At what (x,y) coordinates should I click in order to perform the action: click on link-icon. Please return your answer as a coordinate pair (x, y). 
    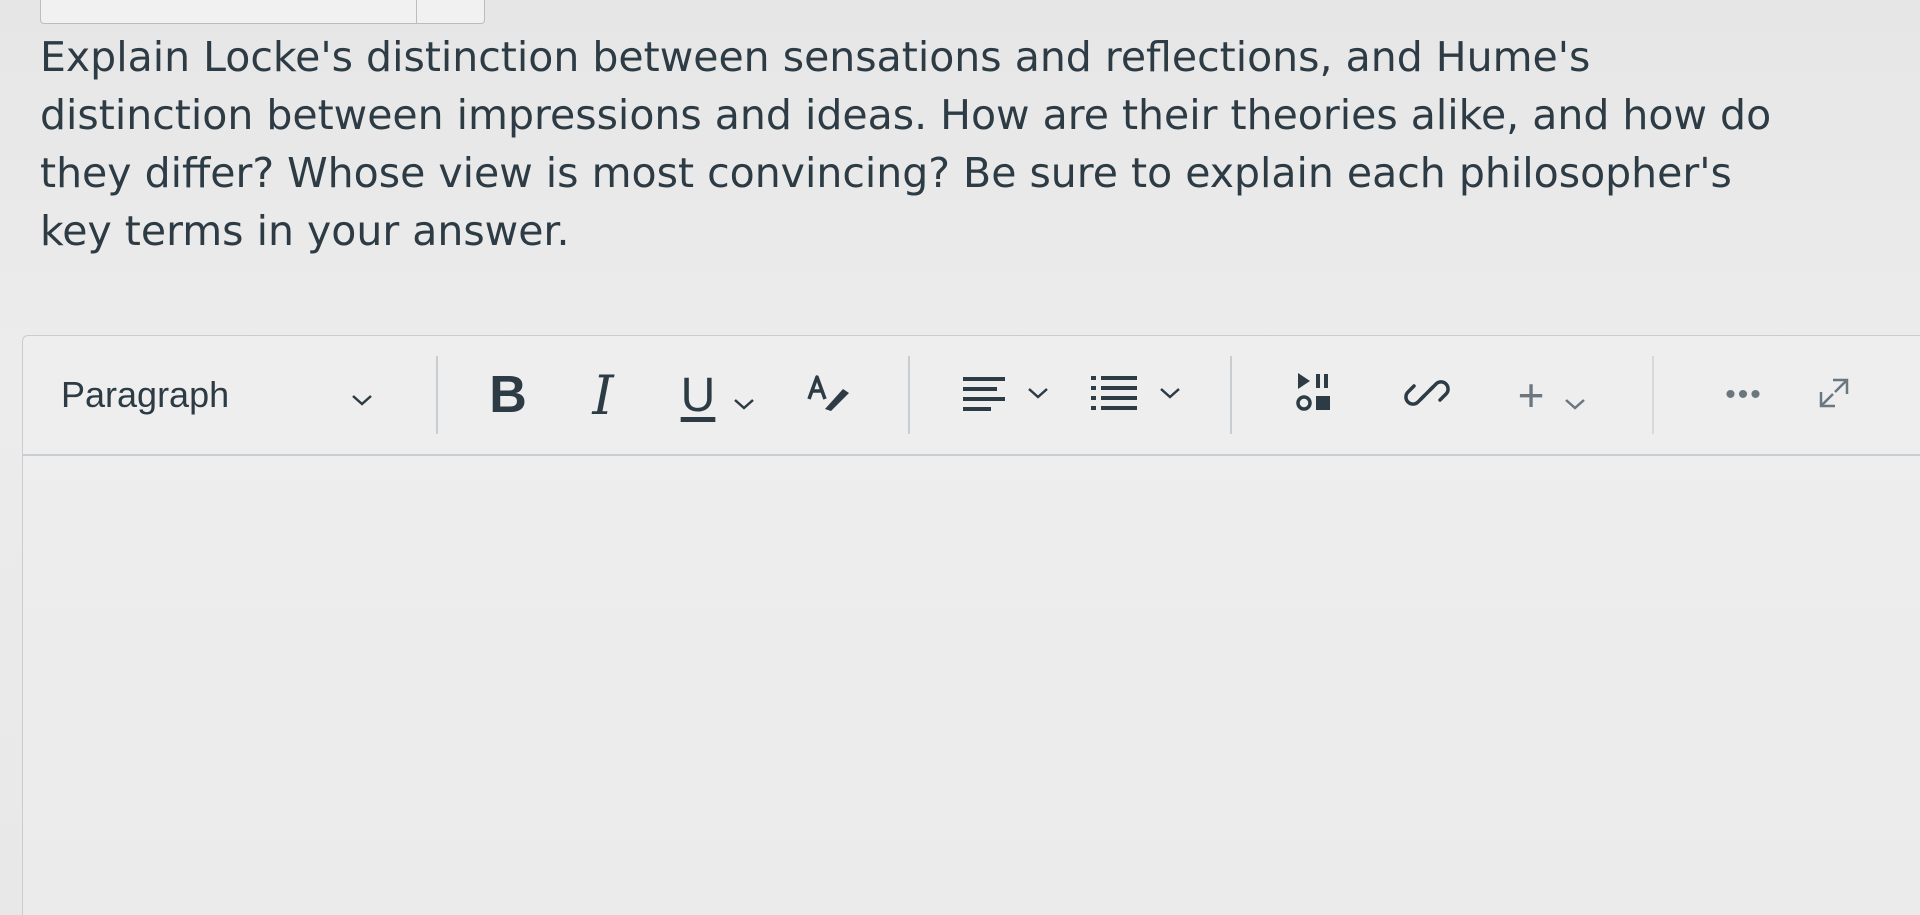
    Looking at the image, I should click on (1427, 395).